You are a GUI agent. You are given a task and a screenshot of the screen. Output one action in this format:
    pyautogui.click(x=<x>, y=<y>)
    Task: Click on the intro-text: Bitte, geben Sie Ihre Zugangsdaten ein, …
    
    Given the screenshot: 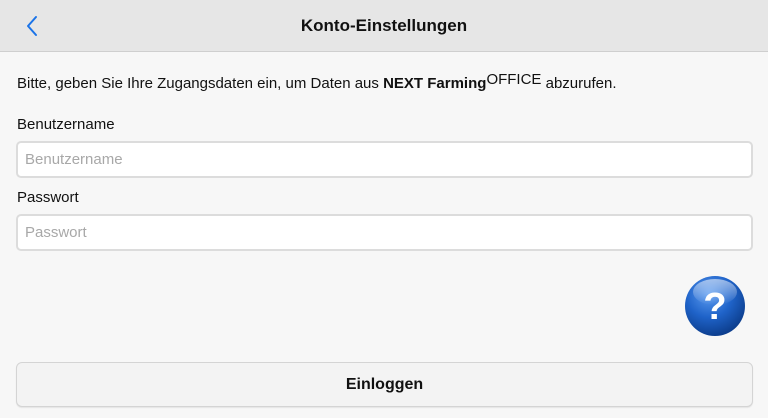 What is the action you would take?
    pyautogui.click(x=317, y=84)
    